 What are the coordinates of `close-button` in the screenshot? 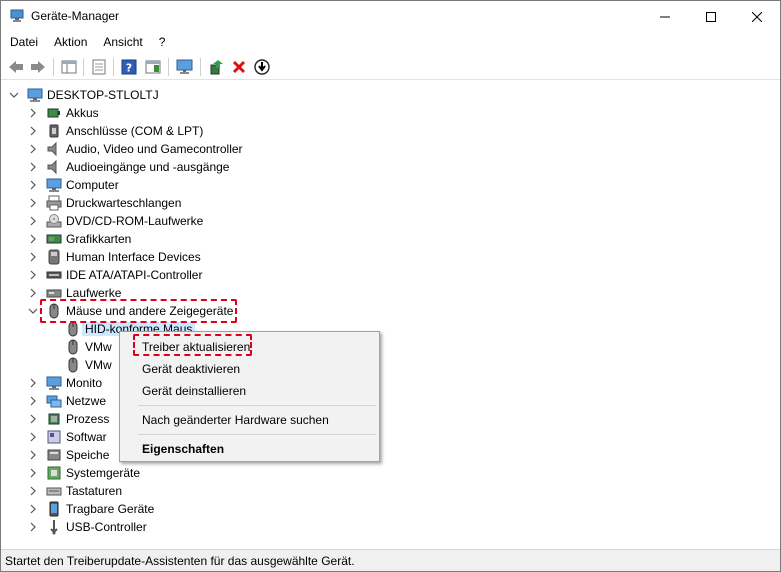 It's located at (757, 16).